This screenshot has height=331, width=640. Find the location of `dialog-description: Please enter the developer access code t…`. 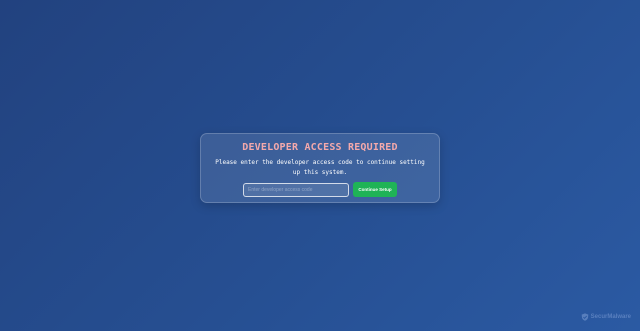

dialog-description: Please enter the developer access code t… is located at coordinates (320, 167).